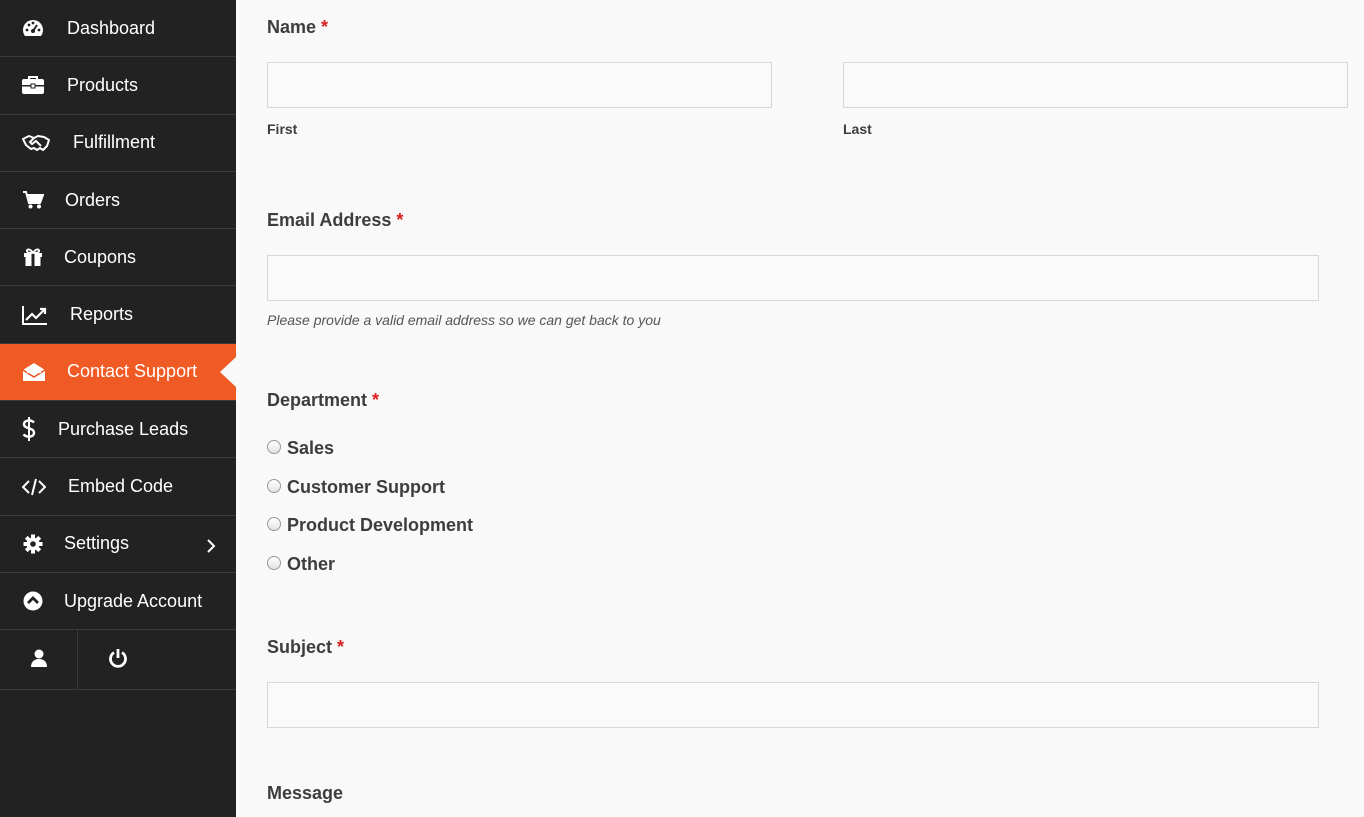  Describe the element at coordinates (33, 544) in the screenshot. I see `gear-icon` at that location.